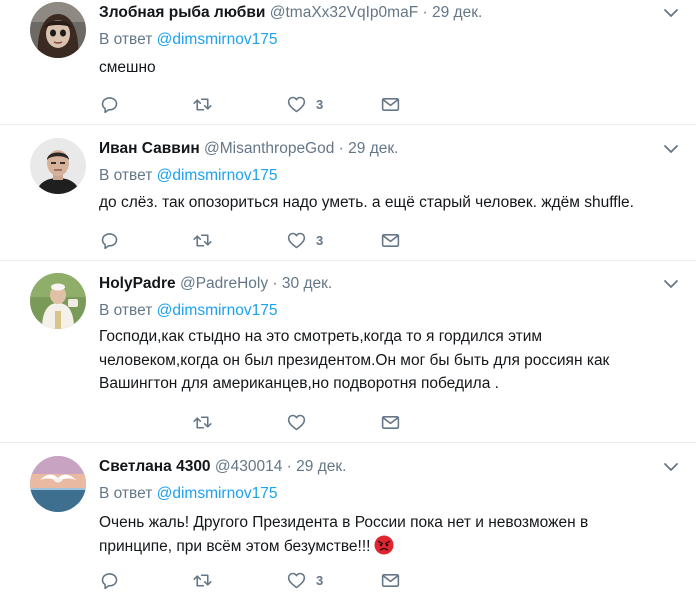 The width and height of the screenshot is (696, 603). Describe the element at coordinates (155, 466) in the screenshot. I see `author-name: Светлана 4300` at that location.